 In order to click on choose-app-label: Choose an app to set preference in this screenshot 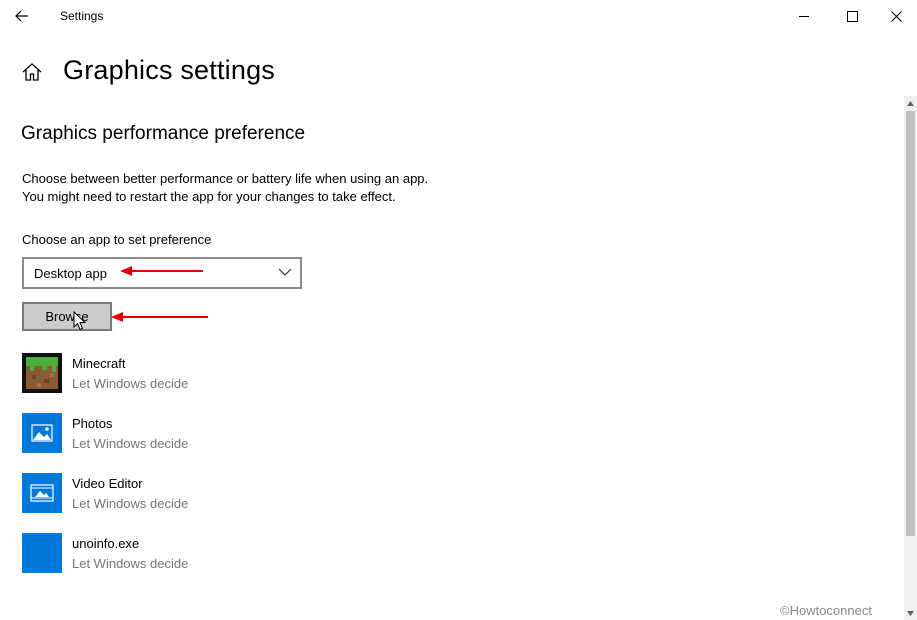, I will do `click(117, 239)`.